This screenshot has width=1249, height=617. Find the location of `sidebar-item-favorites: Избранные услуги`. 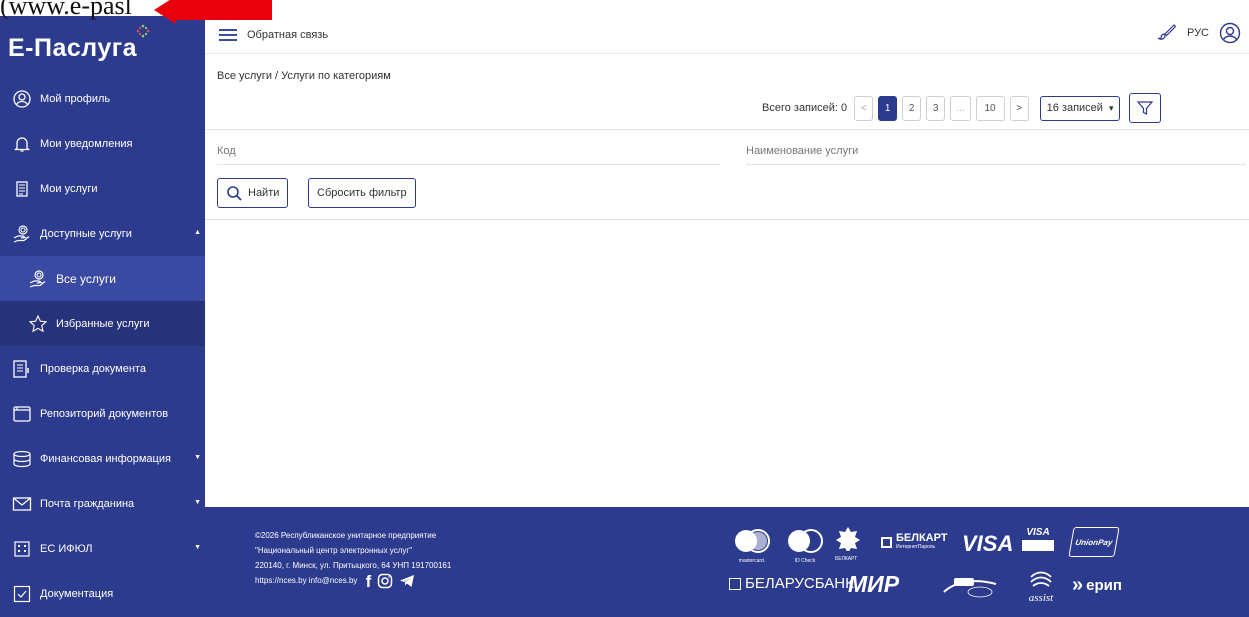

sidebar-item-favorites: Избранные услуги is located at coordinates (102, 323).